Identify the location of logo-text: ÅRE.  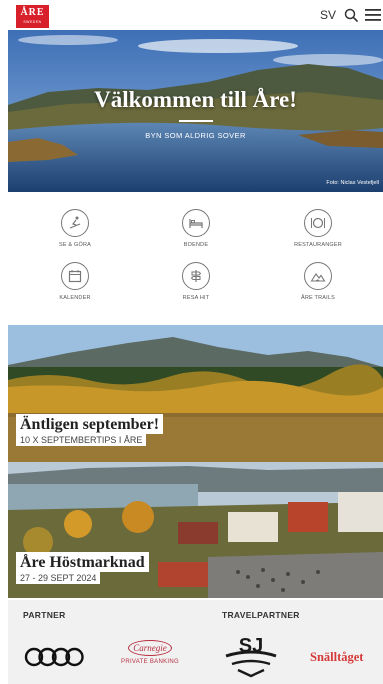
(32, 12).